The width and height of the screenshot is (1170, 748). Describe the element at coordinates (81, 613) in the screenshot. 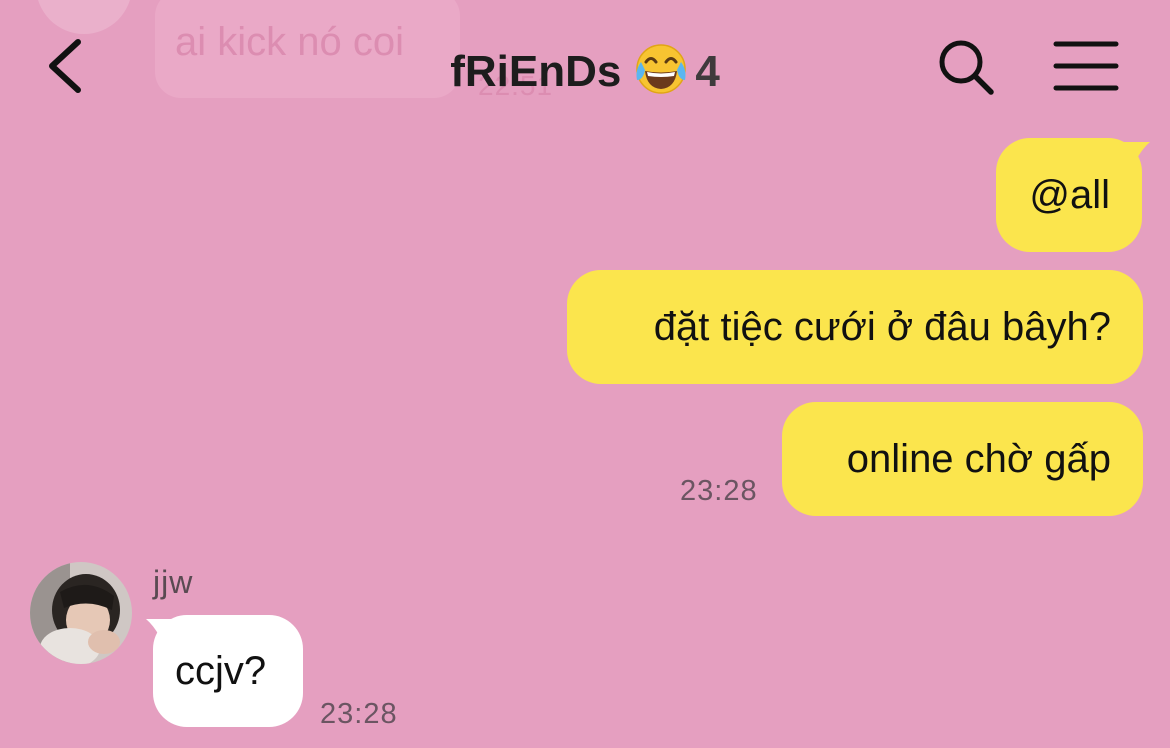

I see `avatar` at that location.